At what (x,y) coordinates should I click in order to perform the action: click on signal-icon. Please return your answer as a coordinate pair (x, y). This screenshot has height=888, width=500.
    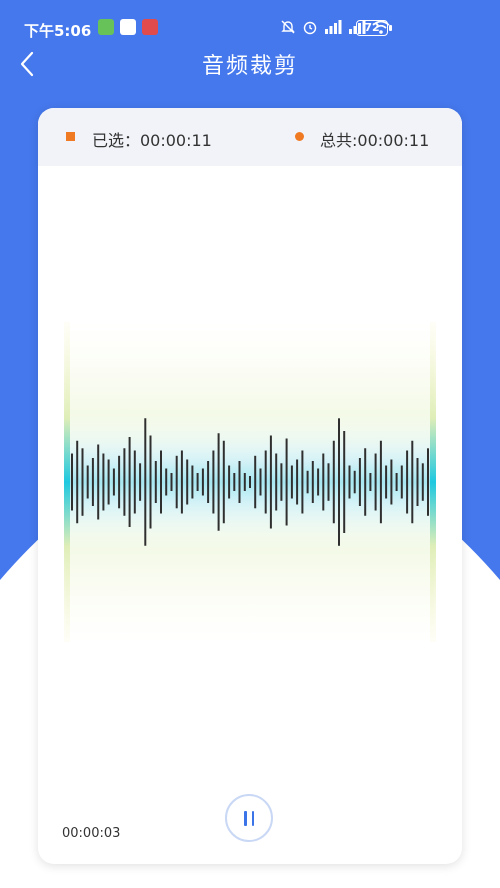
    Looking at the image, I should click on (333, 27).